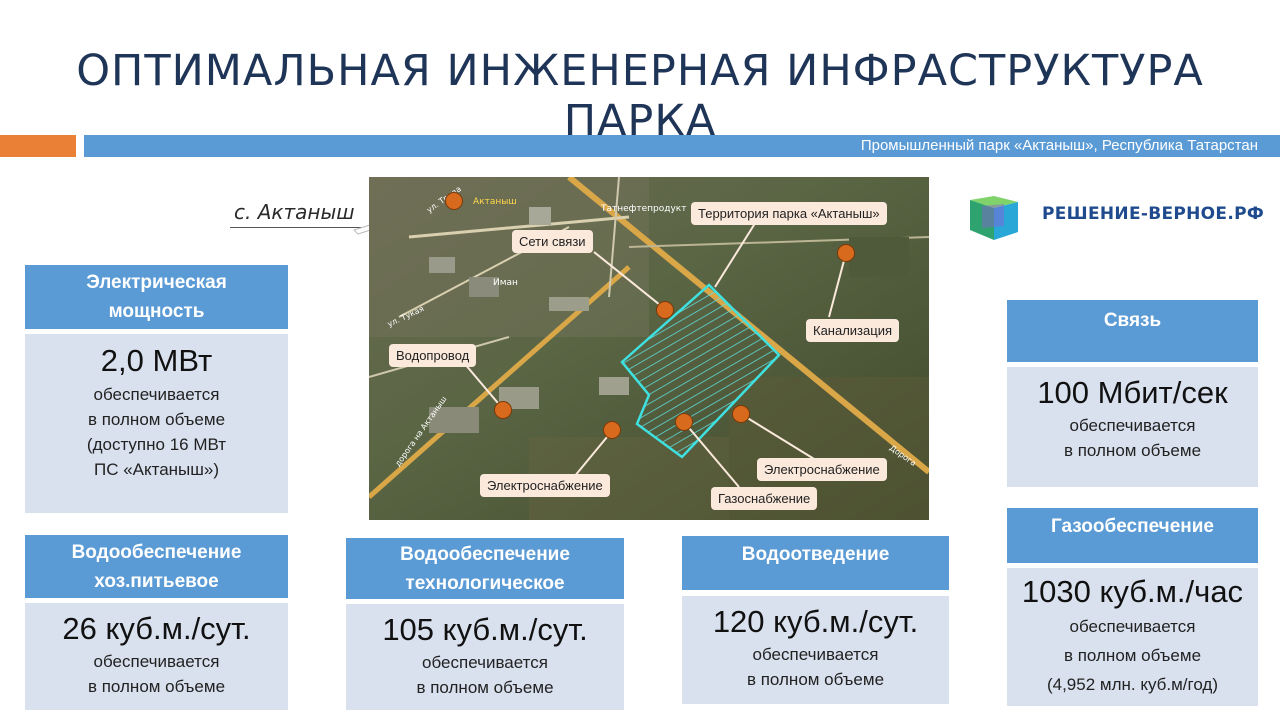 The width and height of the screenshot is (1280, 720). What do you see at coordinates (156, 444) in the screenshot?
I see `card-electric-line3: (доступно 16 МВт` at bounding box center [156, 444].